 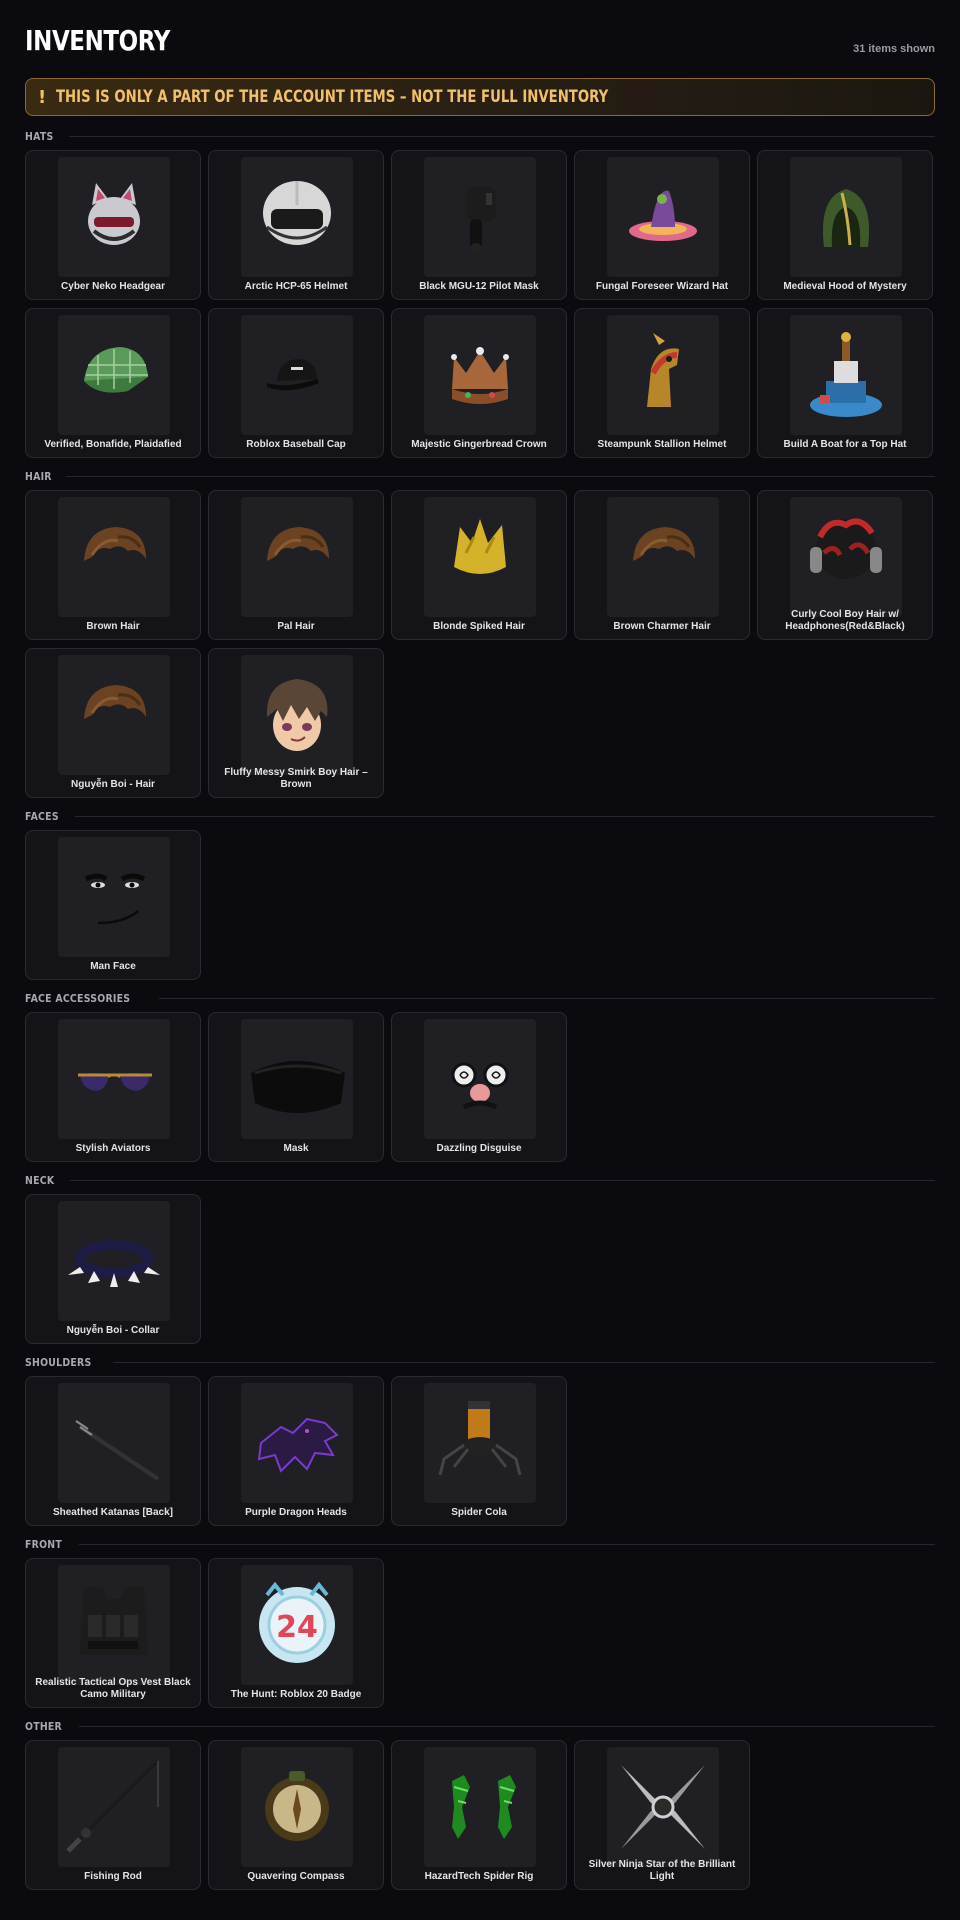 What do you see at coordinates (479, 1512) in the screenshot?
I see `item-name: Spider Cola` at bounding box center [479, 1512].